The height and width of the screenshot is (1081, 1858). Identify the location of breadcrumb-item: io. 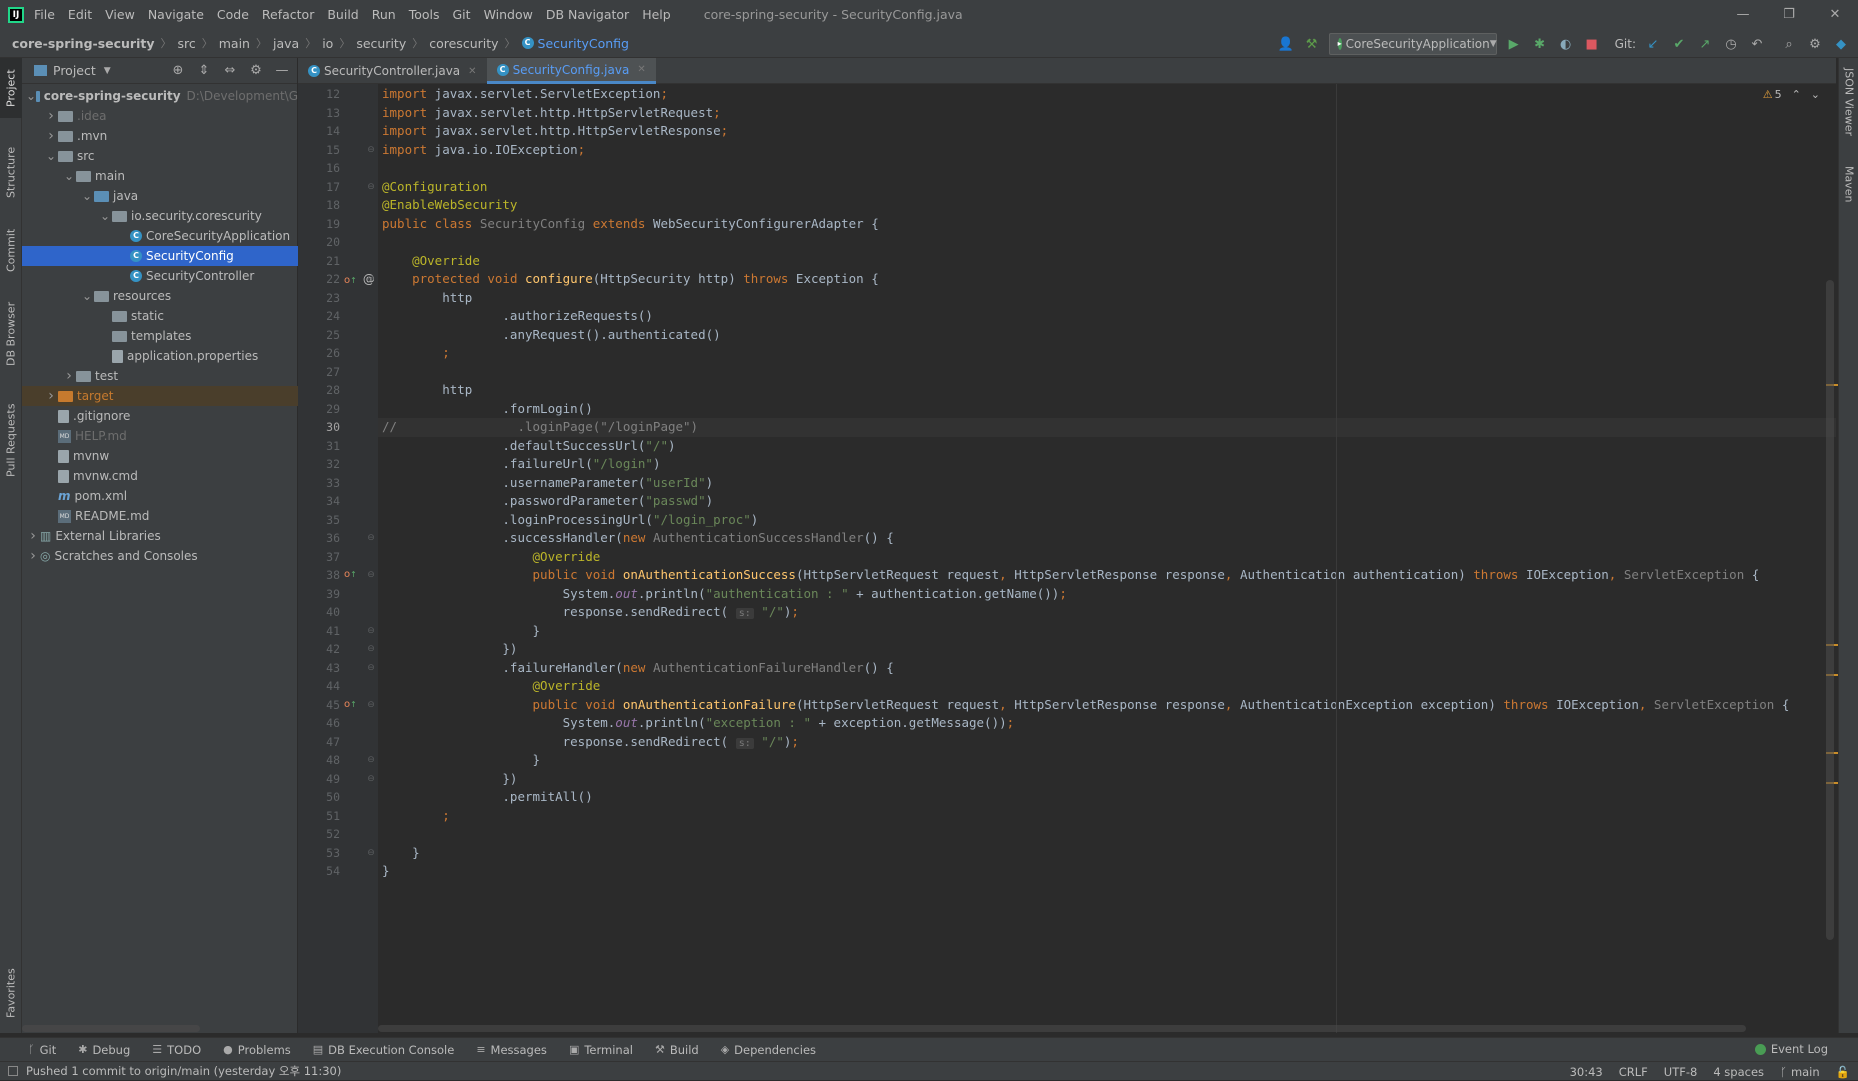
(327, 43).